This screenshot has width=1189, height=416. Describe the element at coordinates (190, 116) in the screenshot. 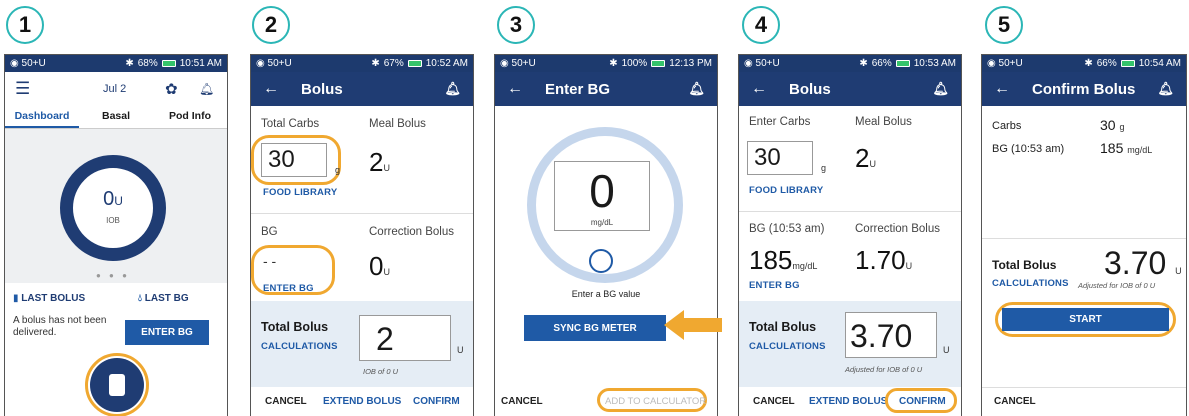

I see `tab-pod-info: Pod Info` at that location.